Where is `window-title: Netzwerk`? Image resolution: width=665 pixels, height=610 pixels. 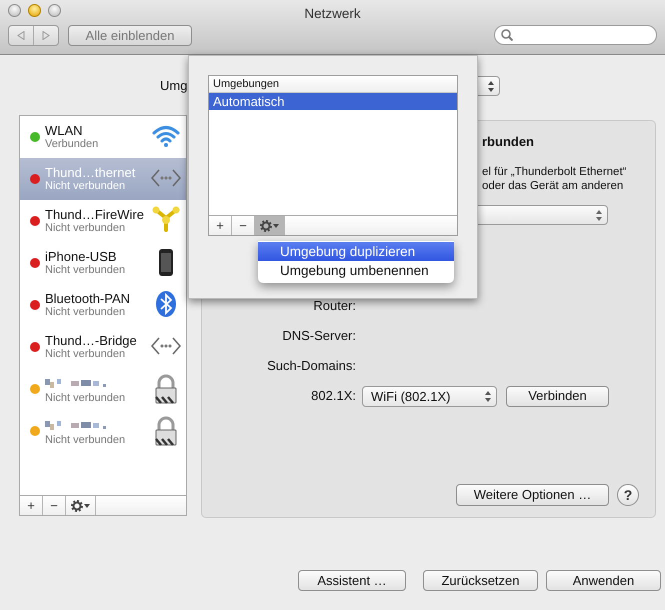
window-title: Netzwerk is located at coordinates (332, 14).